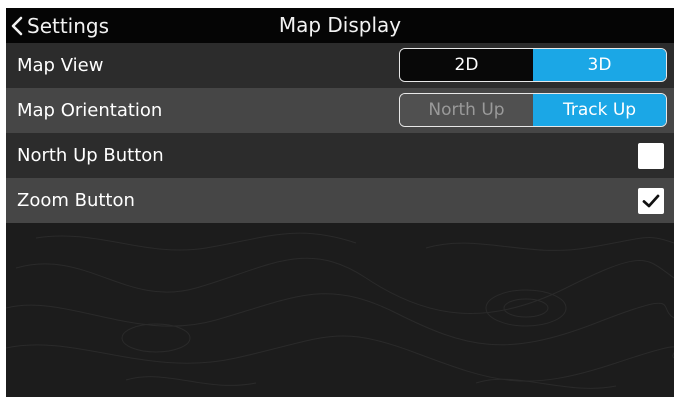  Describe the element at coordinates (599, 65) in the screenshot. I see `map-view-3d-option: 3D` at that location.